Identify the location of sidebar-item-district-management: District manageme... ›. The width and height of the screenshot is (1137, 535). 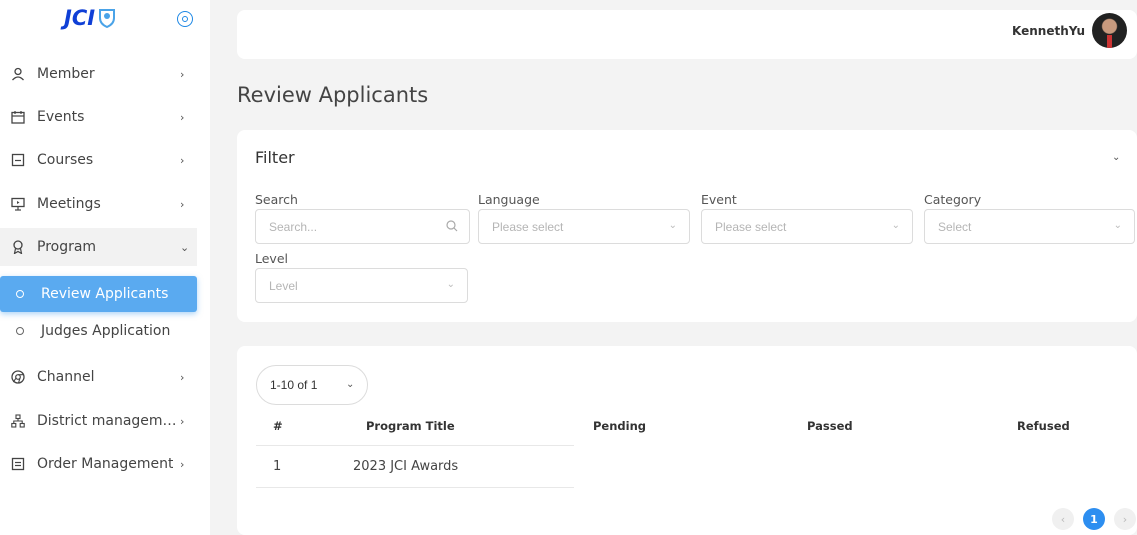
(98, 421).